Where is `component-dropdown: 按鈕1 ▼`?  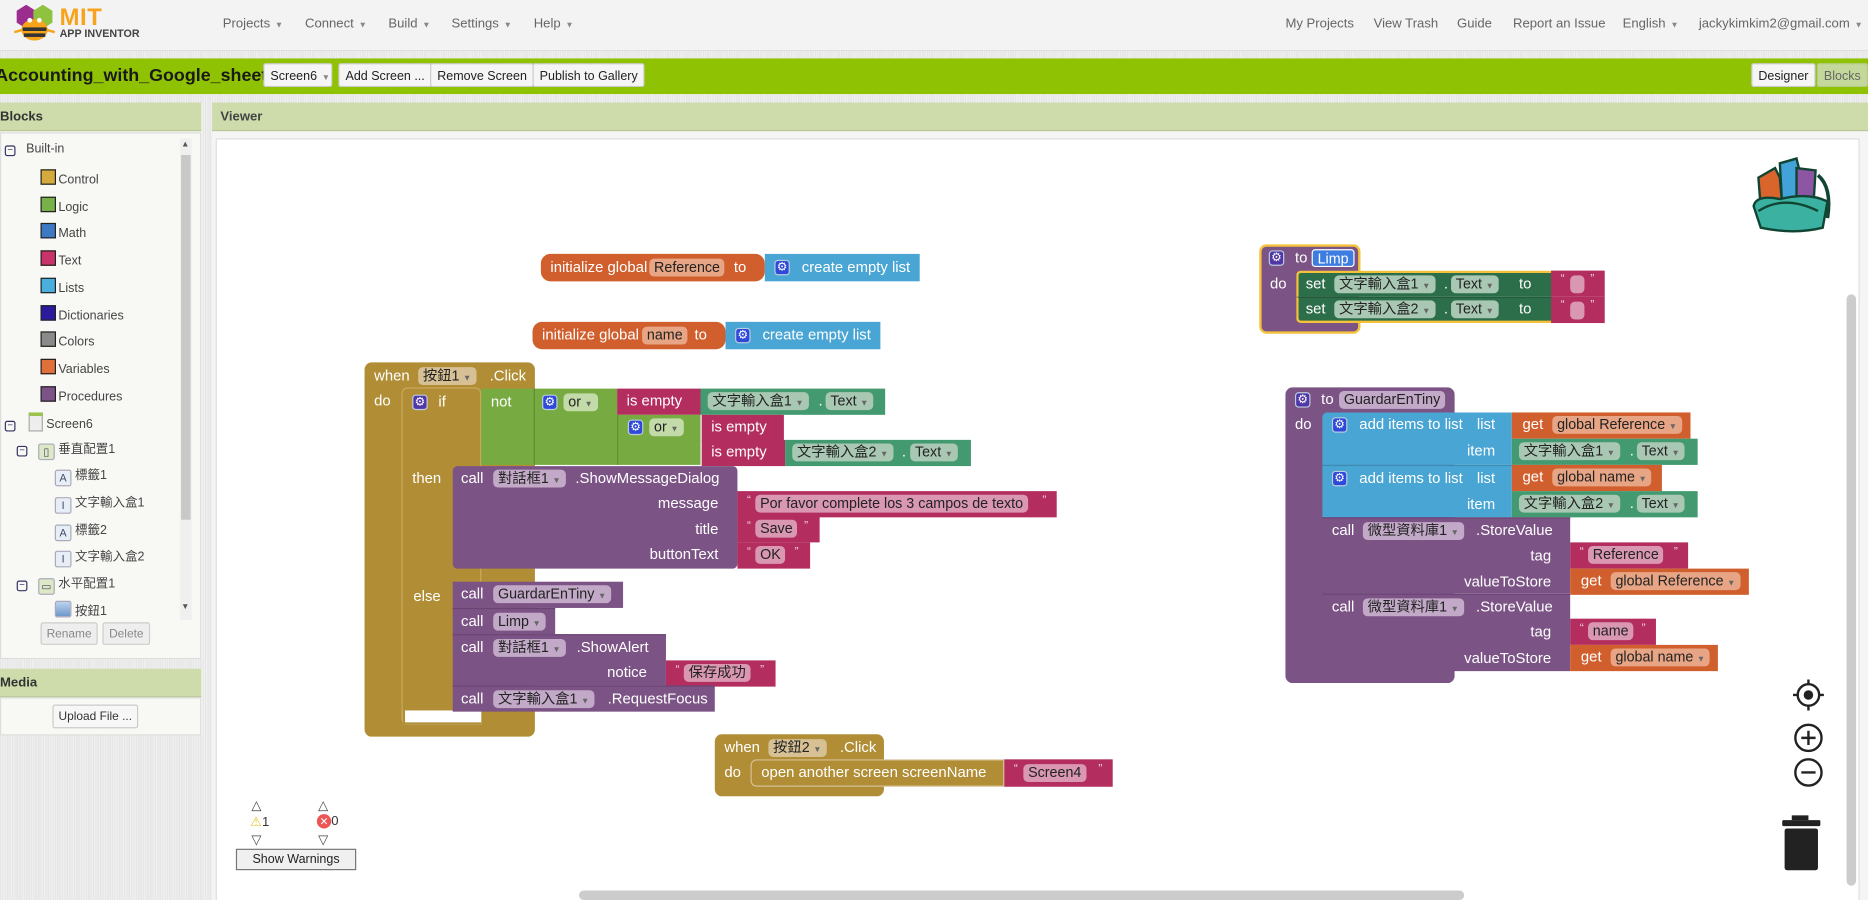 component-dropdown: 按鈕1 ▼ is located at coordinates (447, 376).